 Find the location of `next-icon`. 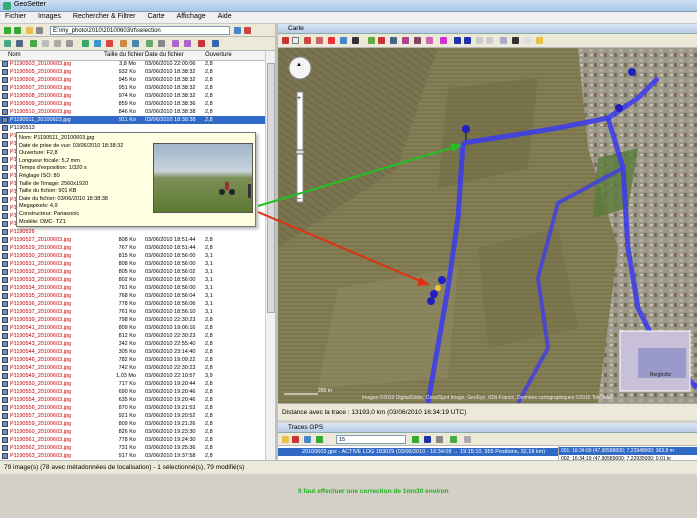

next-icon is located at coordinates (489, 40).